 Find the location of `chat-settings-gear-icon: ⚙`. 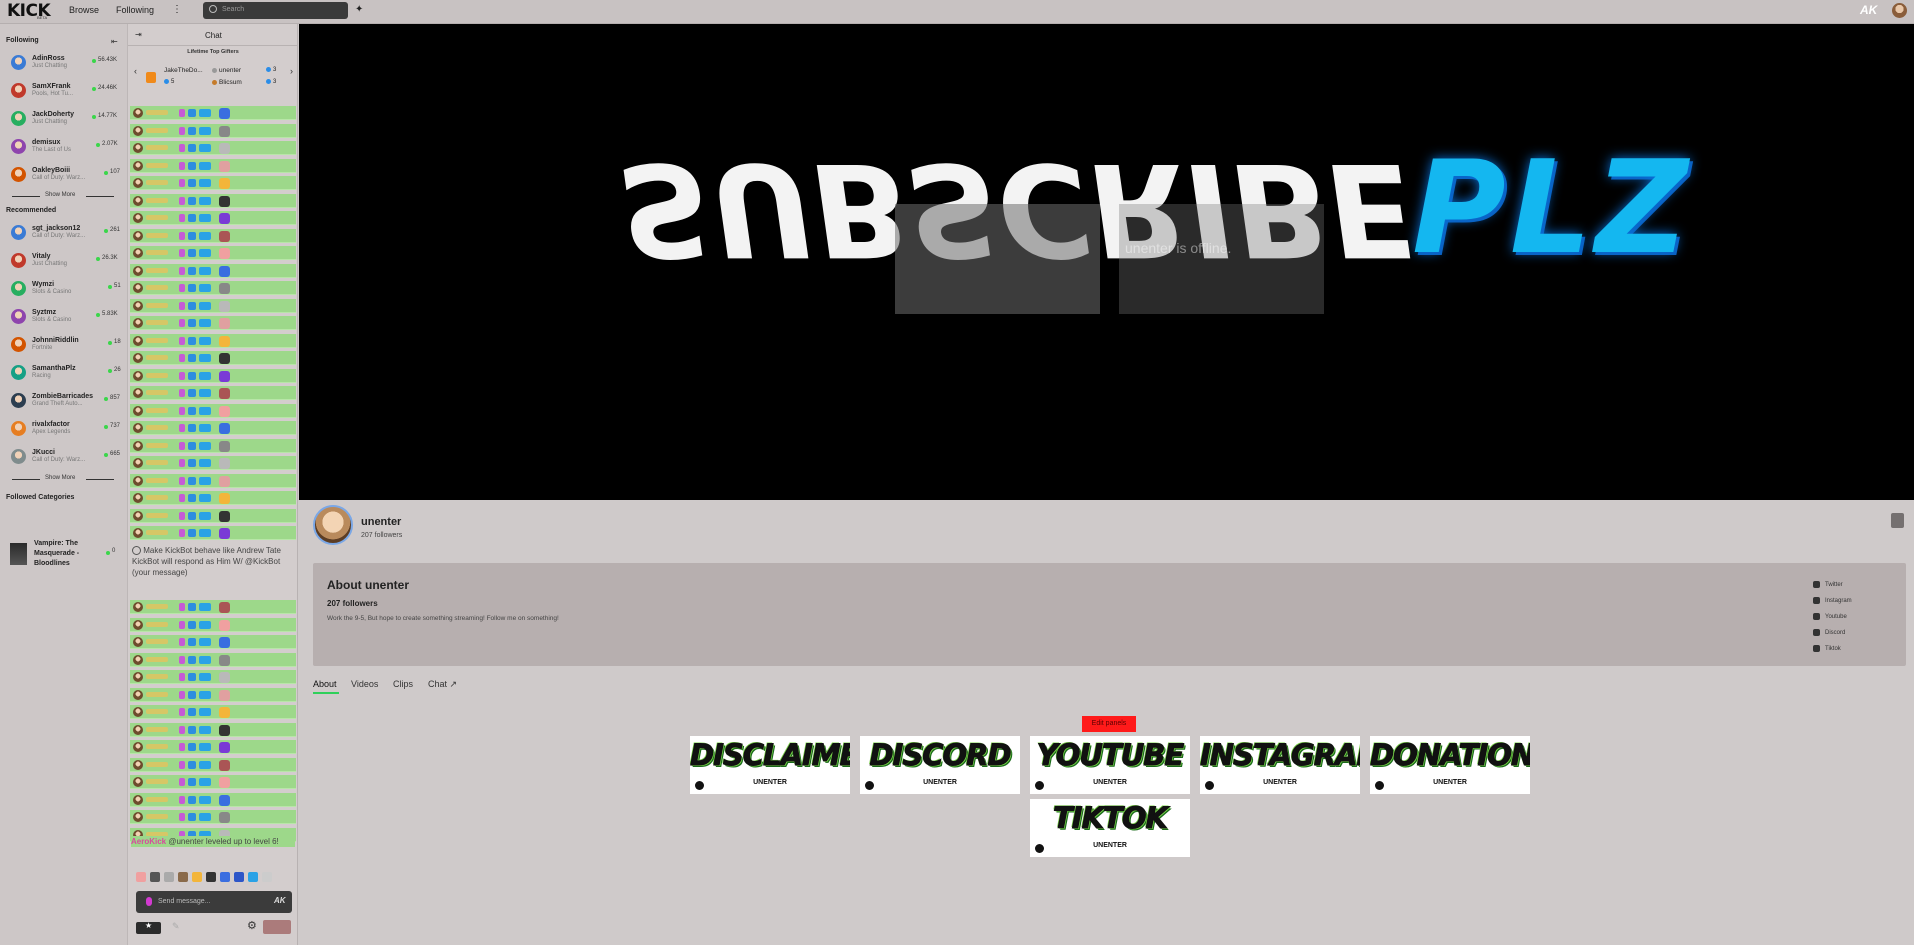

chat-settings-gear-icon: ⚙ is located at coordinates (252, 925).